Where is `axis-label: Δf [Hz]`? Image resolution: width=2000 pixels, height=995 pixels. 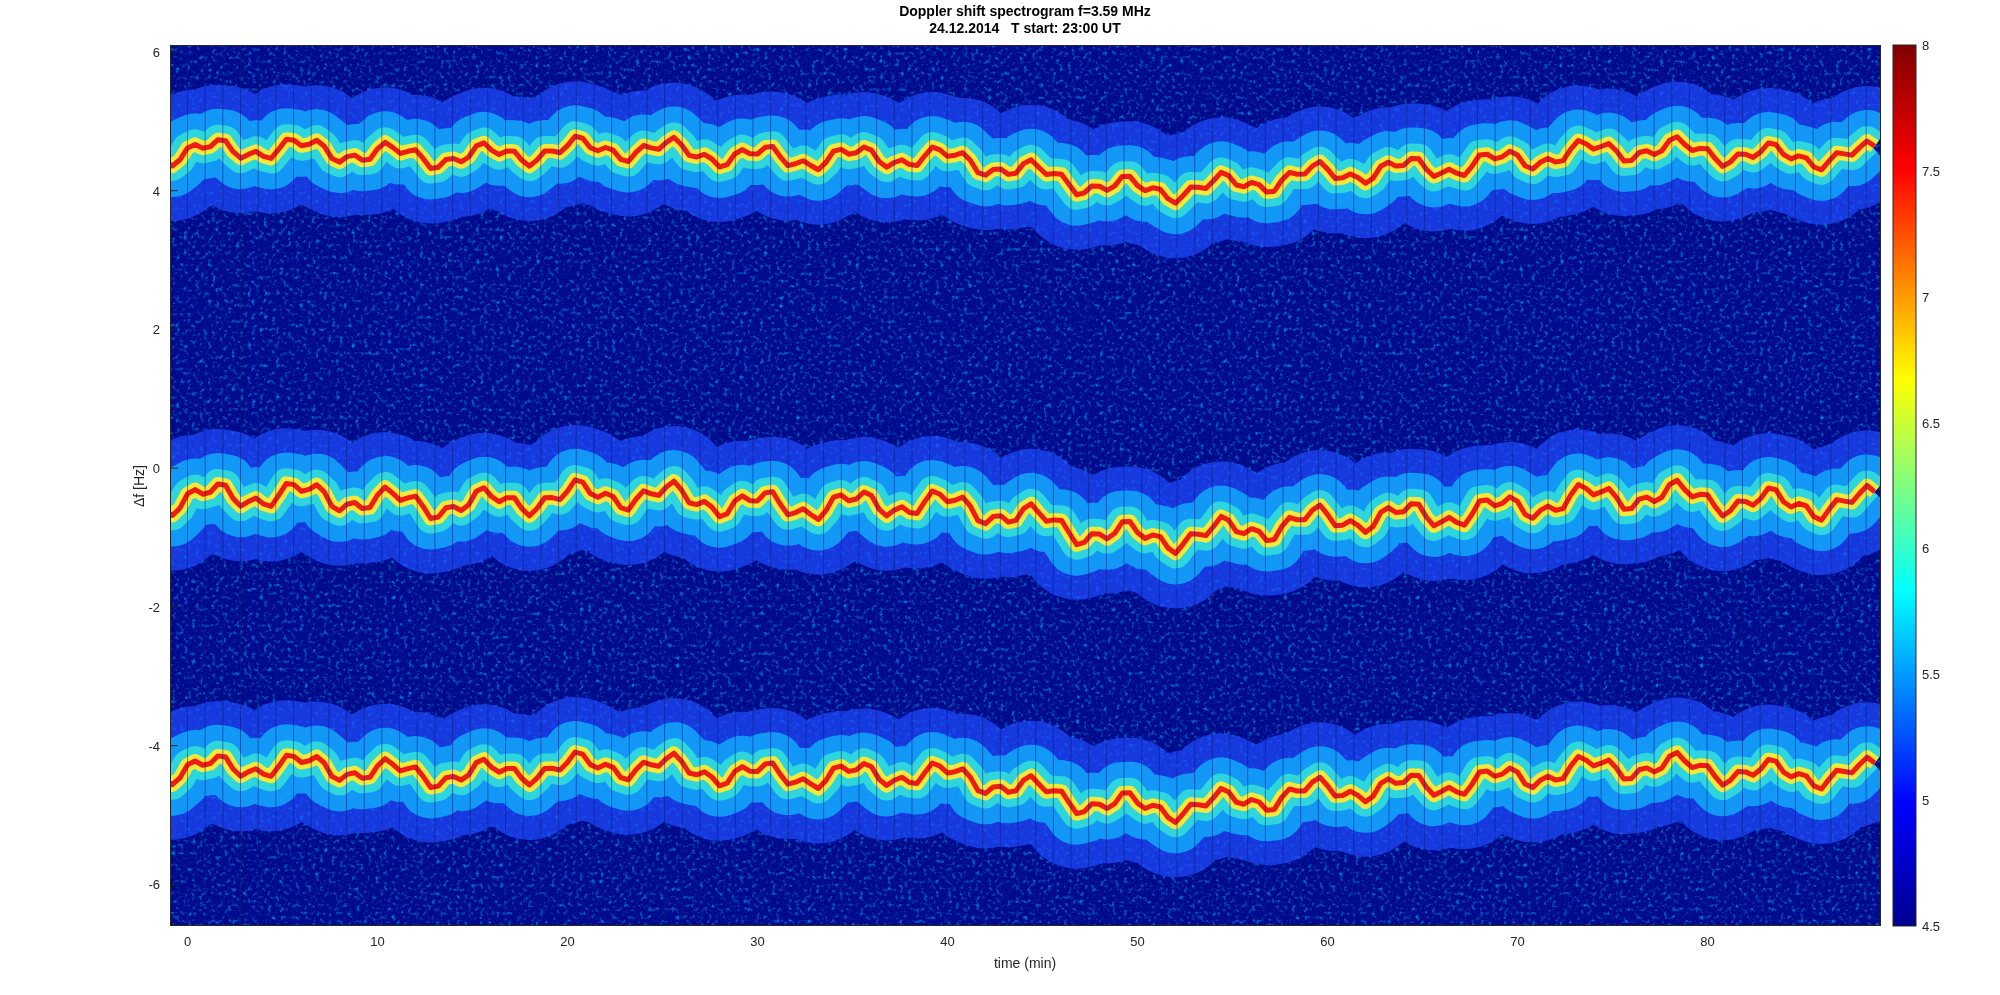 axis-label: Δf [Hz] is located at coordinates (139, 486).